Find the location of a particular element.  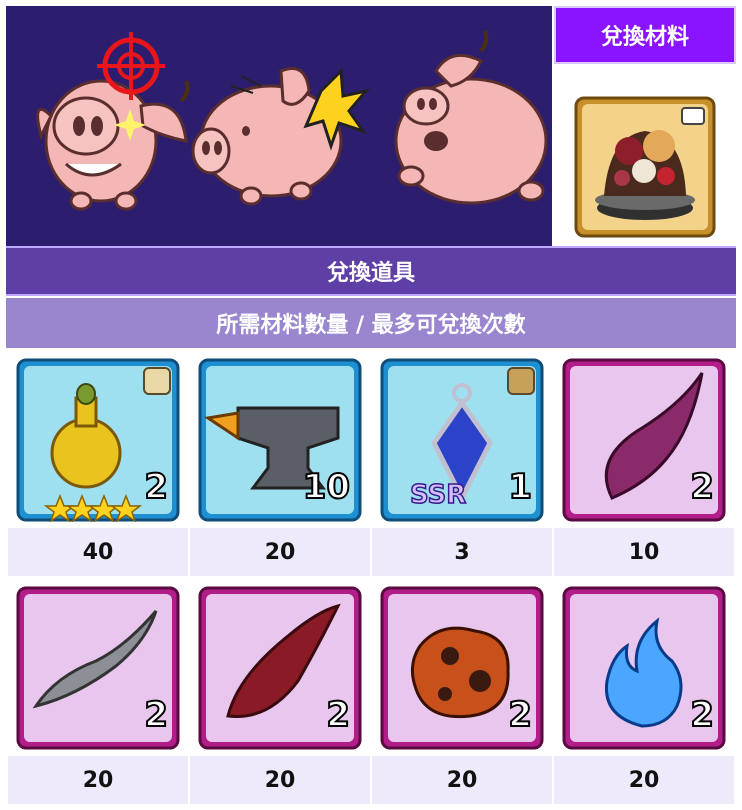

pig-2-image is located at coordinates (281, 136).